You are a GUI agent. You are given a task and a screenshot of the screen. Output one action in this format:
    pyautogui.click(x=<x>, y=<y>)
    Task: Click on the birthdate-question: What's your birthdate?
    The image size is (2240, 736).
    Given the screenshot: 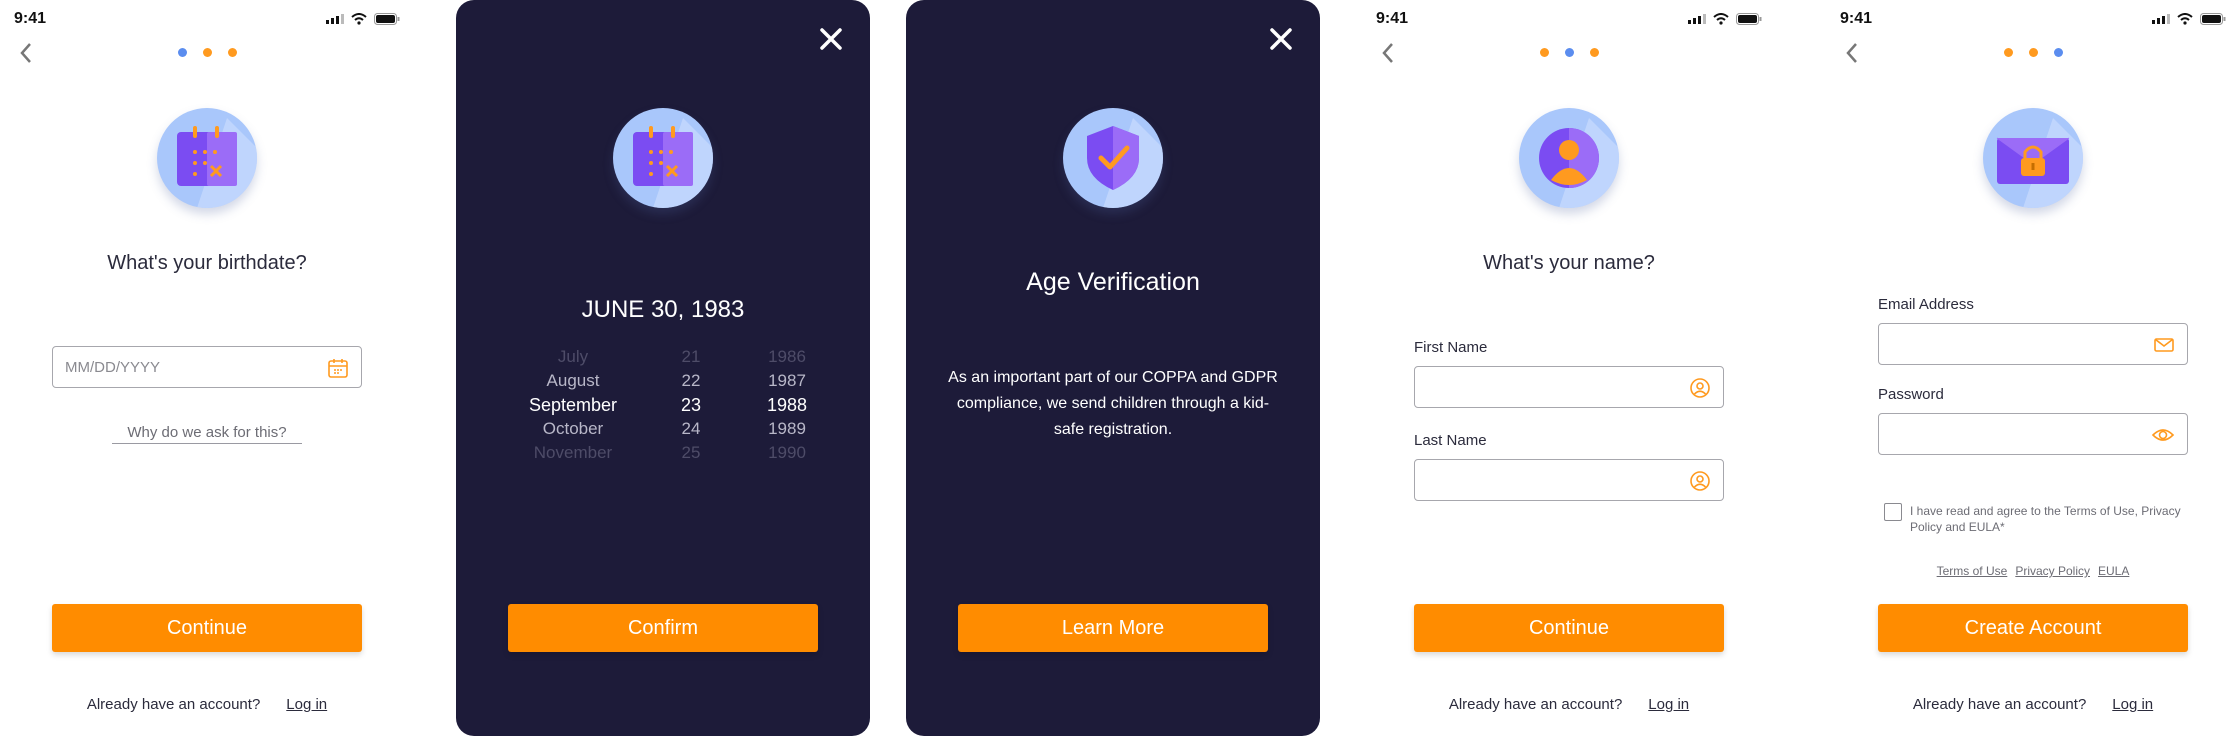 What is the action you would take?
    pyautogui.click(x=207, y=263)
    